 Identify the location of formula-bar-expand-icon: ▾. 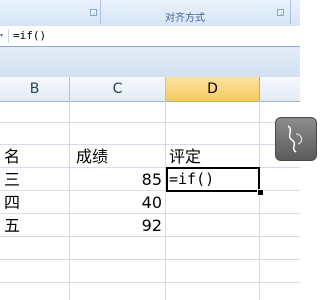
(3, 36).